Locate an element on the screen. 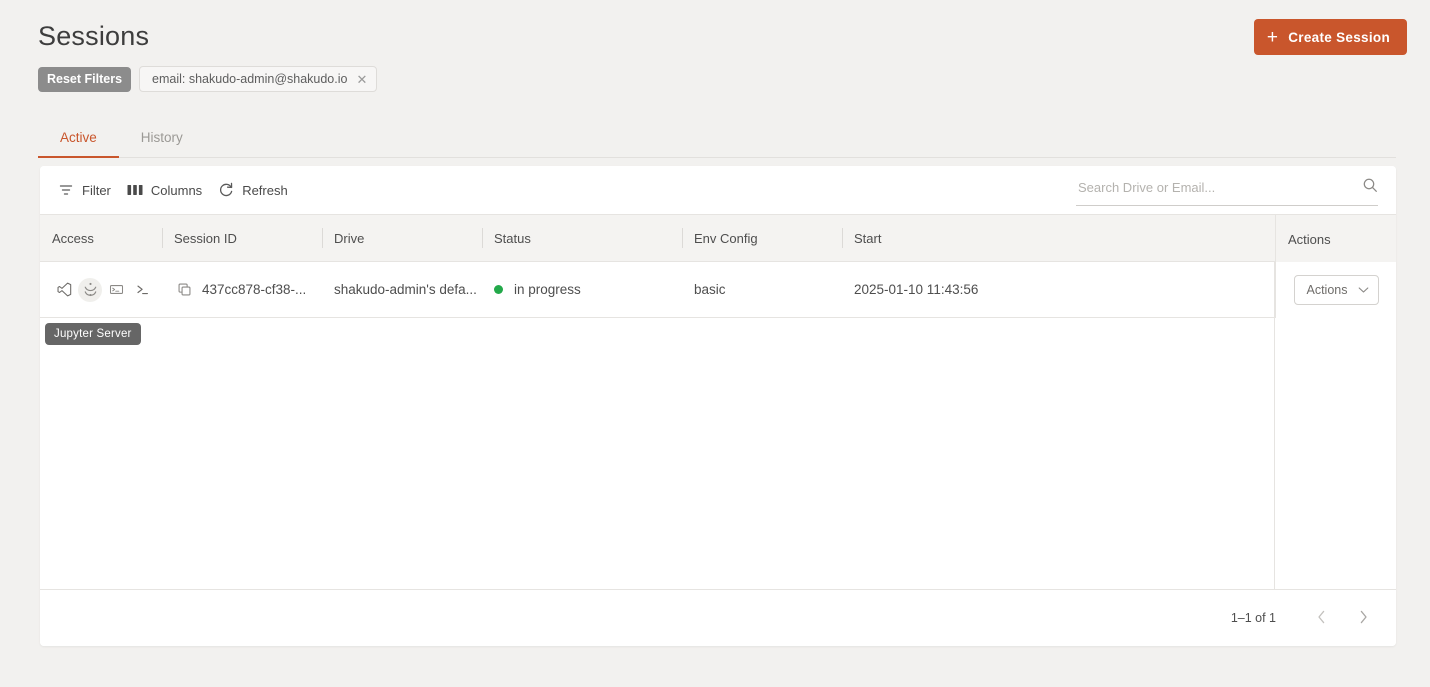  refresh-button: Refresh is located at coordinates (253, 190).